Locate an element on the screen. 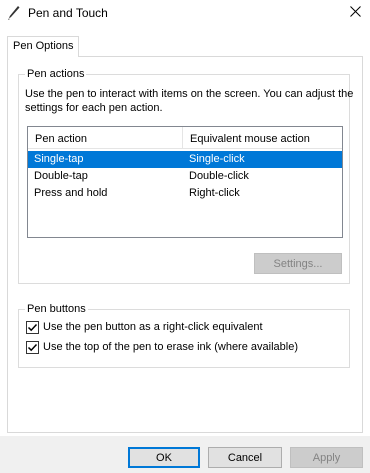 The width and height of the screenshot is (370, 473). list-item: Press and hold Right-click is located at coordinates (185, 193).